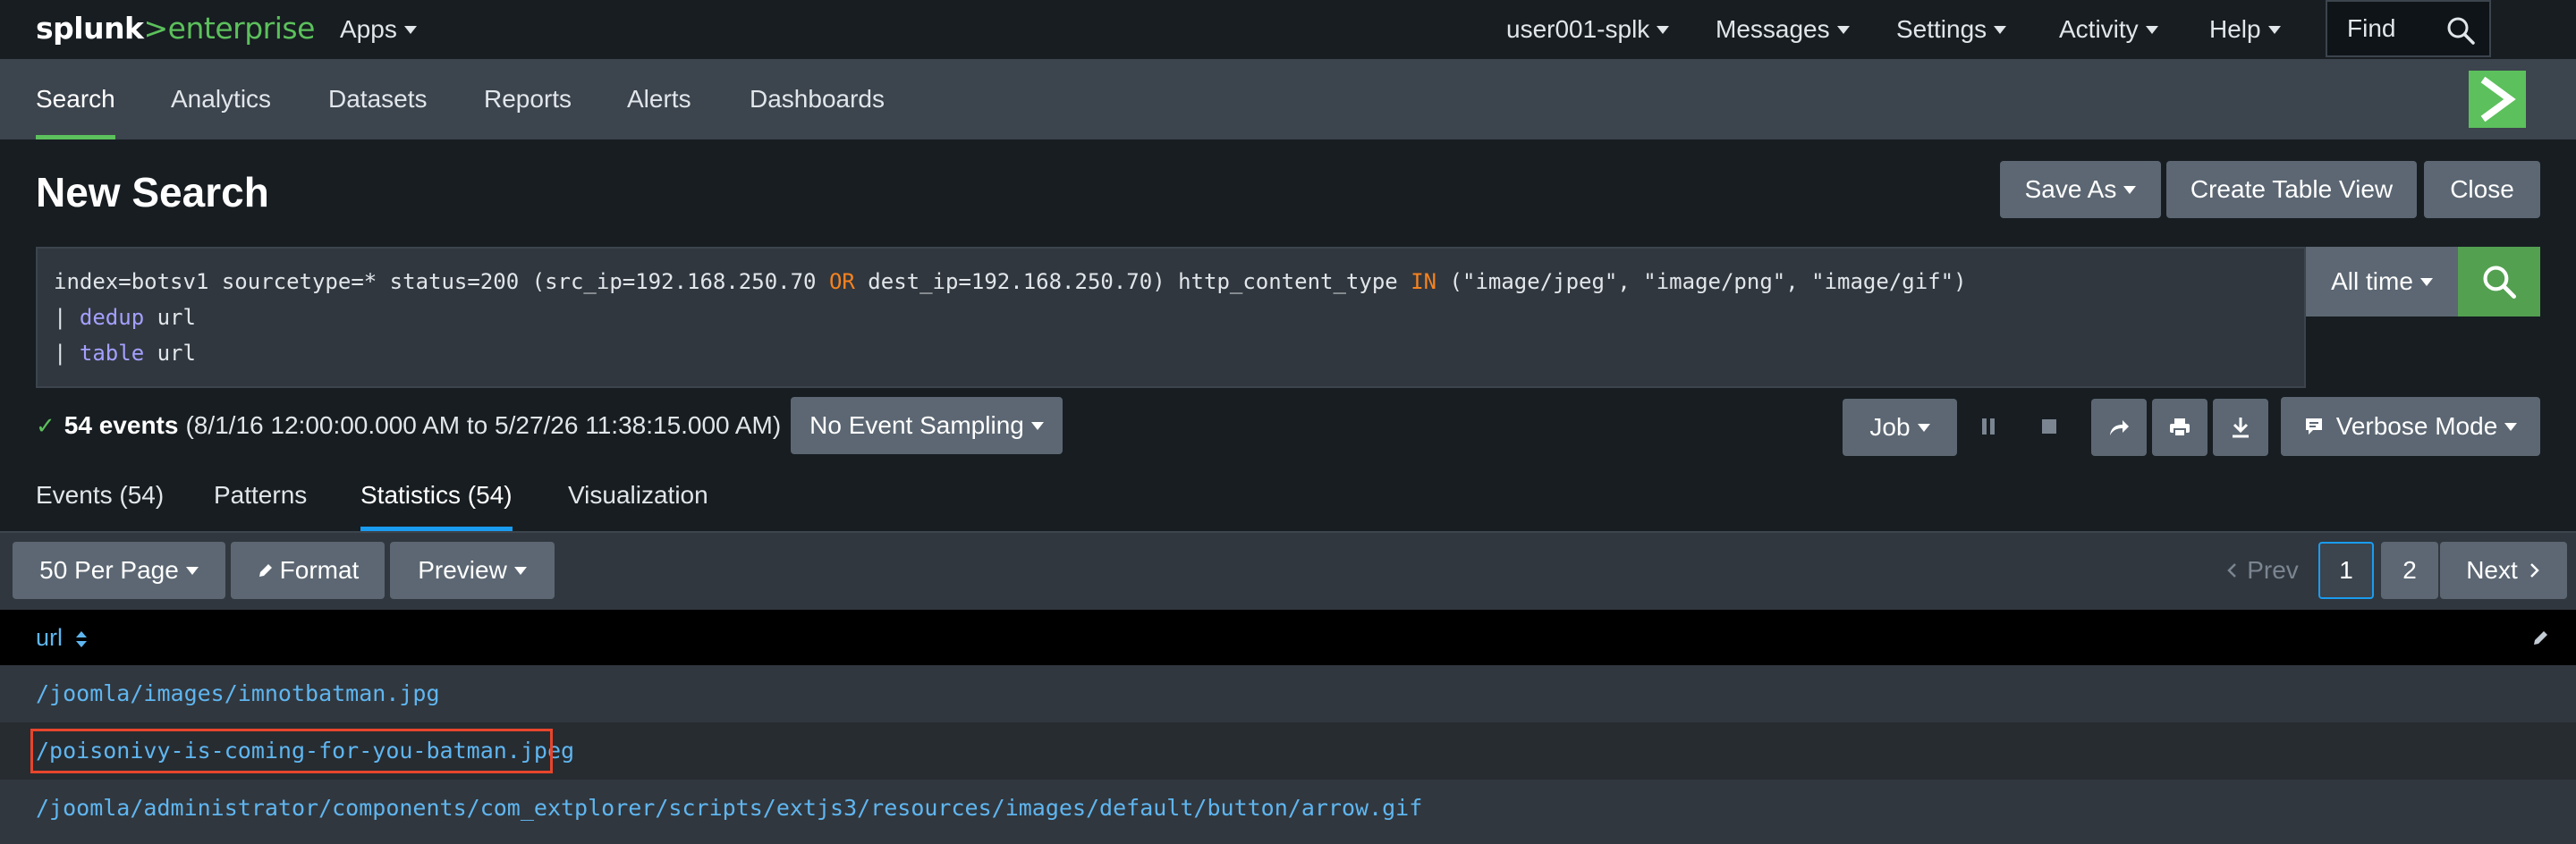 The image size is (2576, 844). What do you see at coordinates (638, 493) in the screenshot?
I see `tab-visualization: Visualization` at bounding box center [638, 493].